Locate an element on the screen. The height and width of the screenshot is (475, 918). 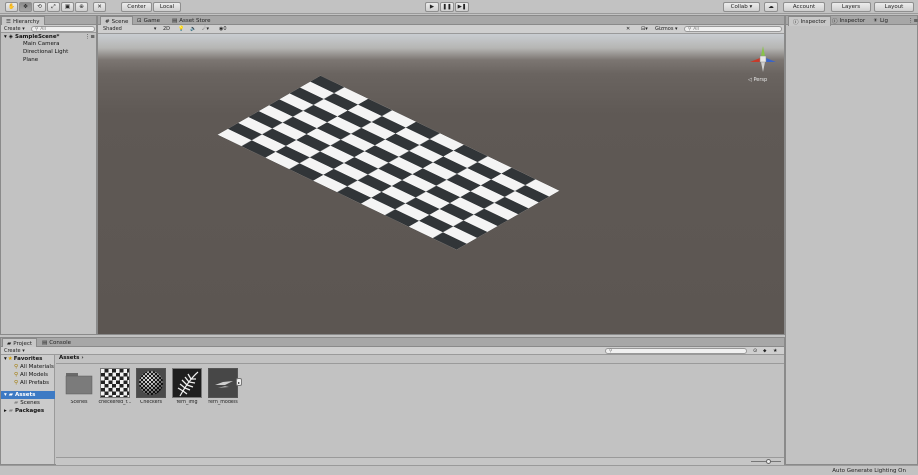
fern-models-thumb is located at coordinates (223, 383).